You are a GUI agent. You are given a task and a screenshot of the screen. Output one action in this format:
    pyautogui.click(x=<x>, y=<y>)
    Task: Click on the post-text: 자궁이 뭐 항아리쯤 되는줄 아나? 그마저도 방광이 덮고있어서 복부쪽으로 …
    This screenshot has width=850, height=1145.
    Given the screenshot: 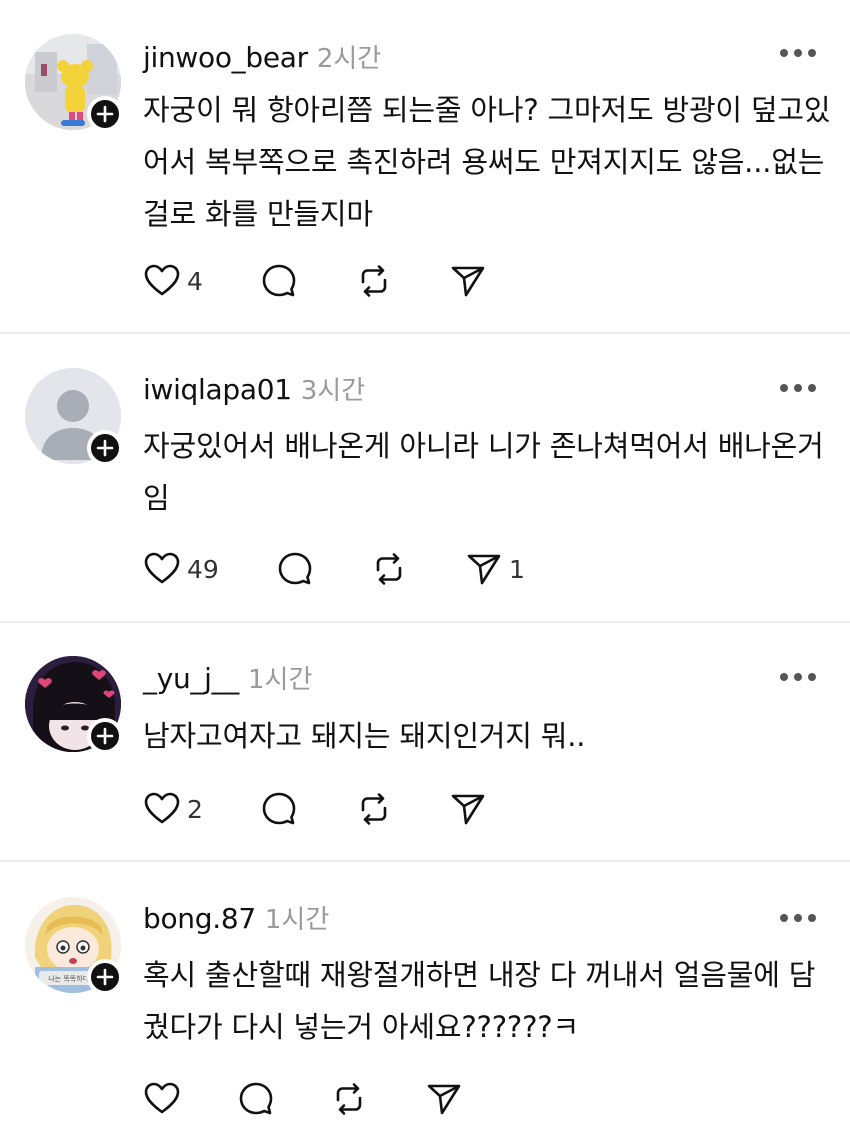 What is the action you would take?
    pyautogui.click(x=487, y=162)
    